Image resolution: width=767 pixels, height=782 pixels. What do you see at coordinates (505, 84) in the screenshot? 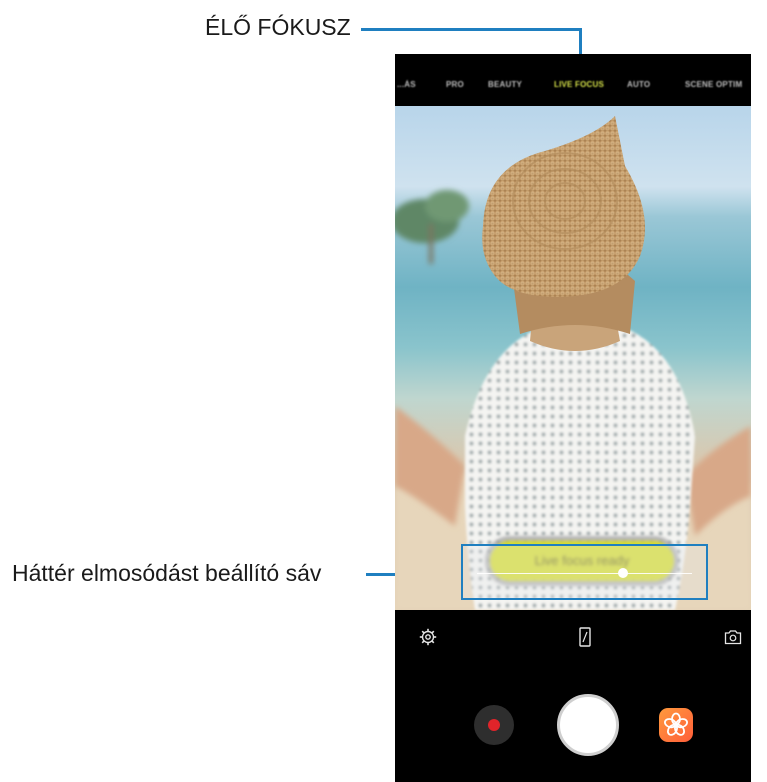
I see `mode-tab-beauty: BEAUTY` at bounding box center [505, 84].